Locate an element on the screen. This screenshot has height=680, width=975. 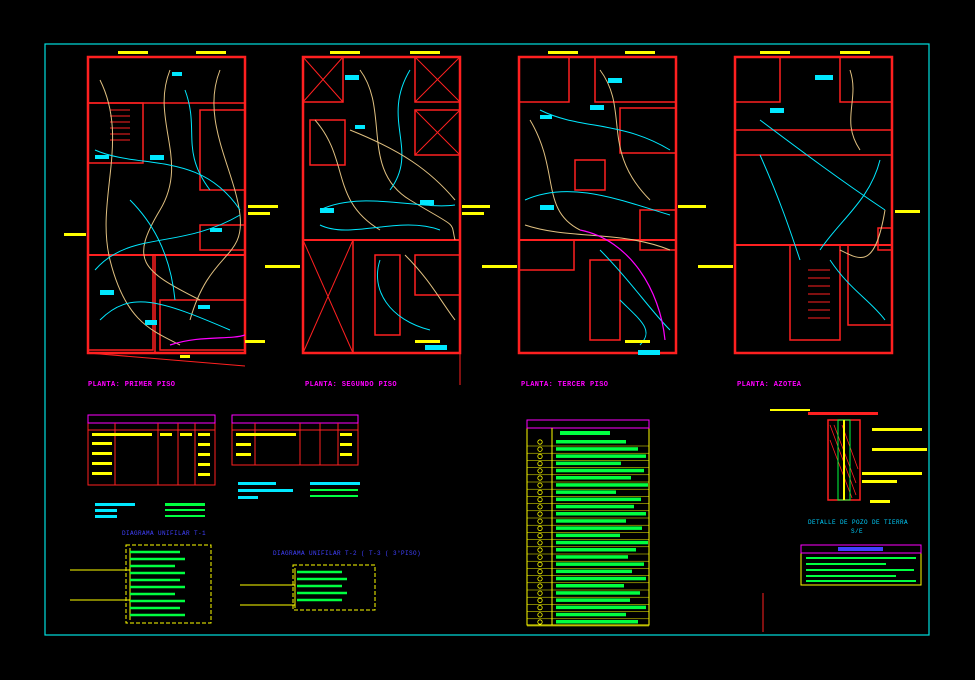
plan-tercer-piso is located at coordinates (594, 203).